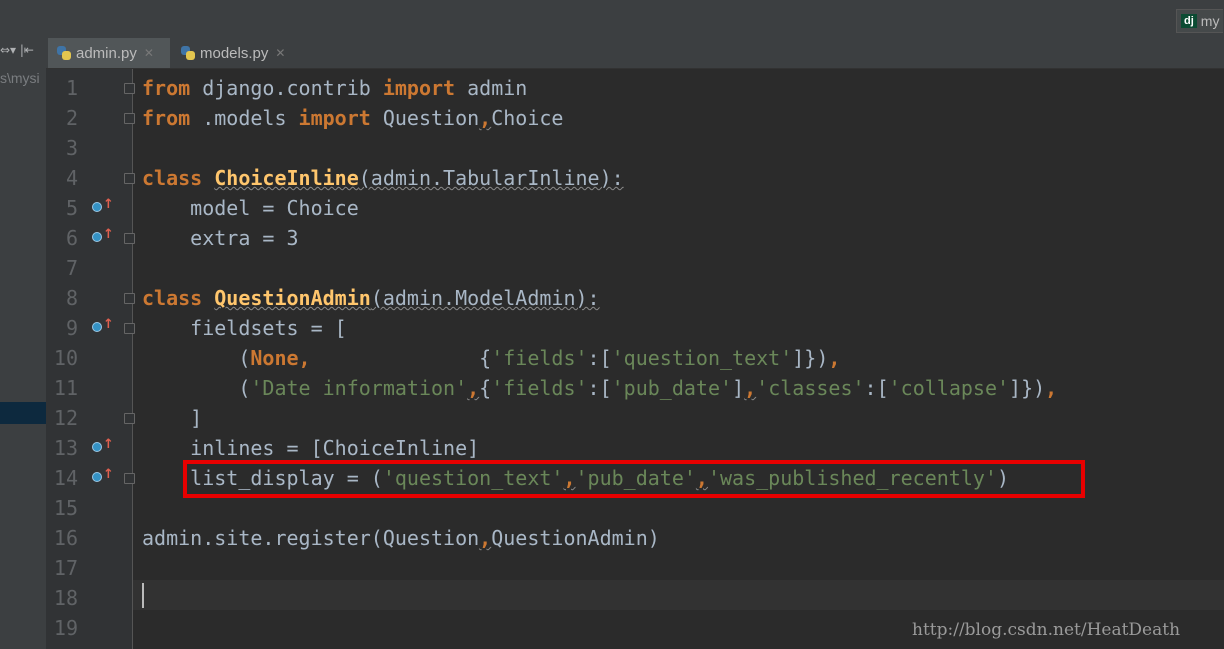  I want to click on tab-label: models.py, so click(234, 53).